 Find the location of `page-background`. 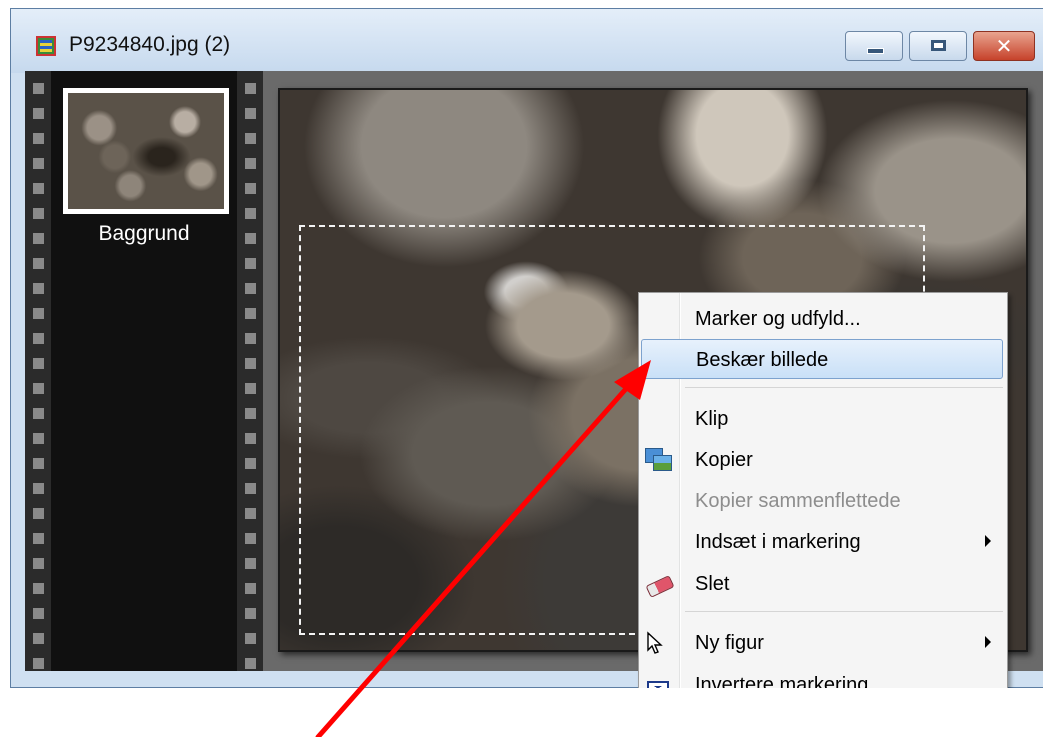

page-background is located at coordinates (526, 712).